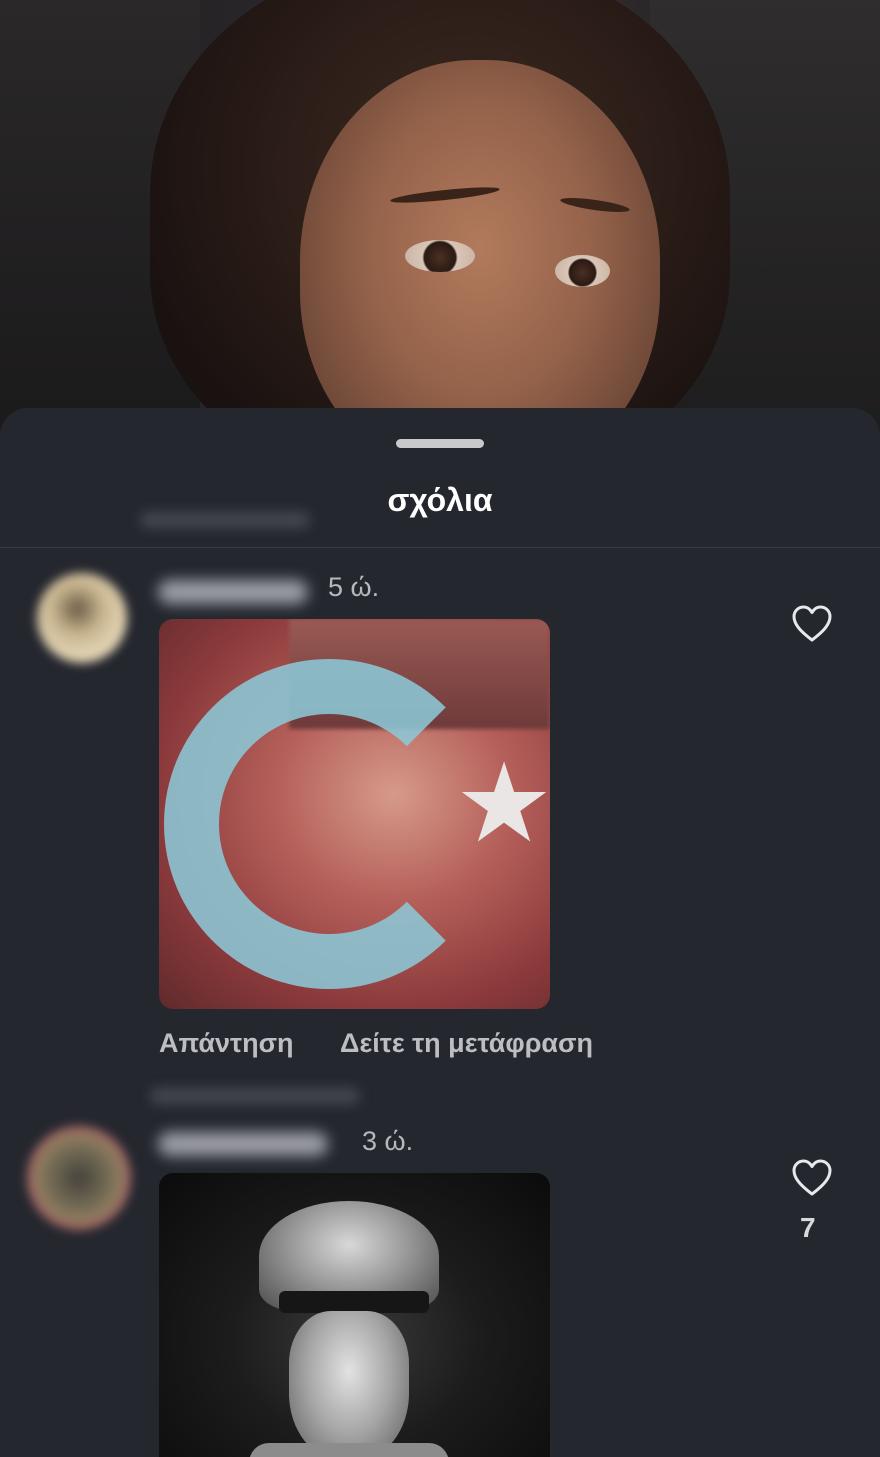 The height and width of the screenshot is (1457, 880). I want to click on sheet-drag-handle, so click(440, 443).